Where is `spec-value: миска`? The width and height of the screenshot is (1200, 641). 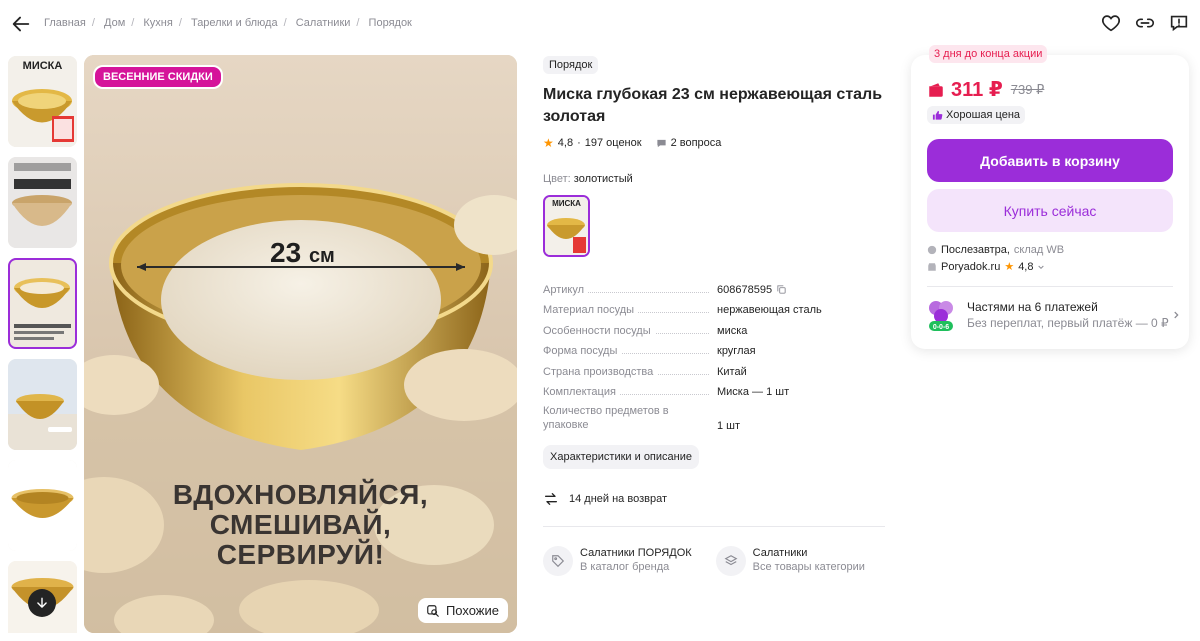 spec-value: миска is located at coordinates (732, 330).